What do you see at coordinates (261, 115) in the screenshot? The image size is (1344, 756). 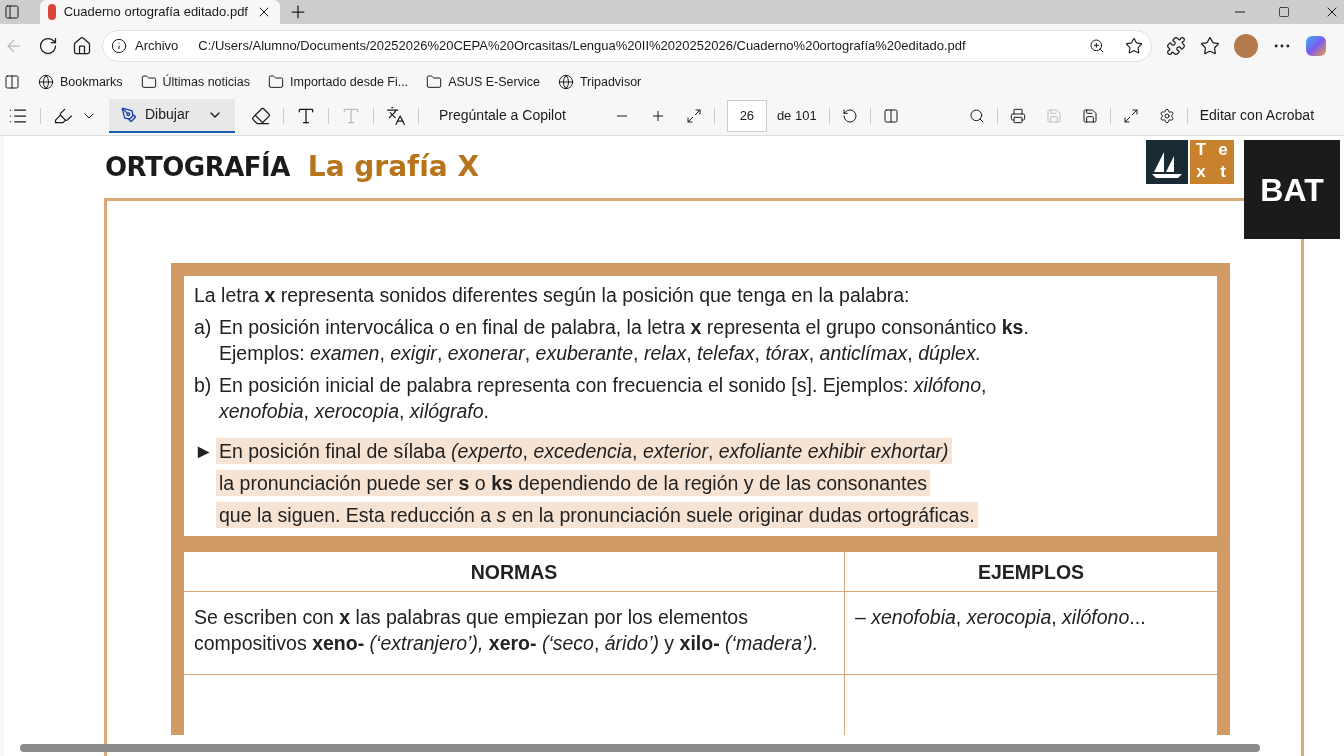 I see `eraser-icon` at bounding box center [261, 115].